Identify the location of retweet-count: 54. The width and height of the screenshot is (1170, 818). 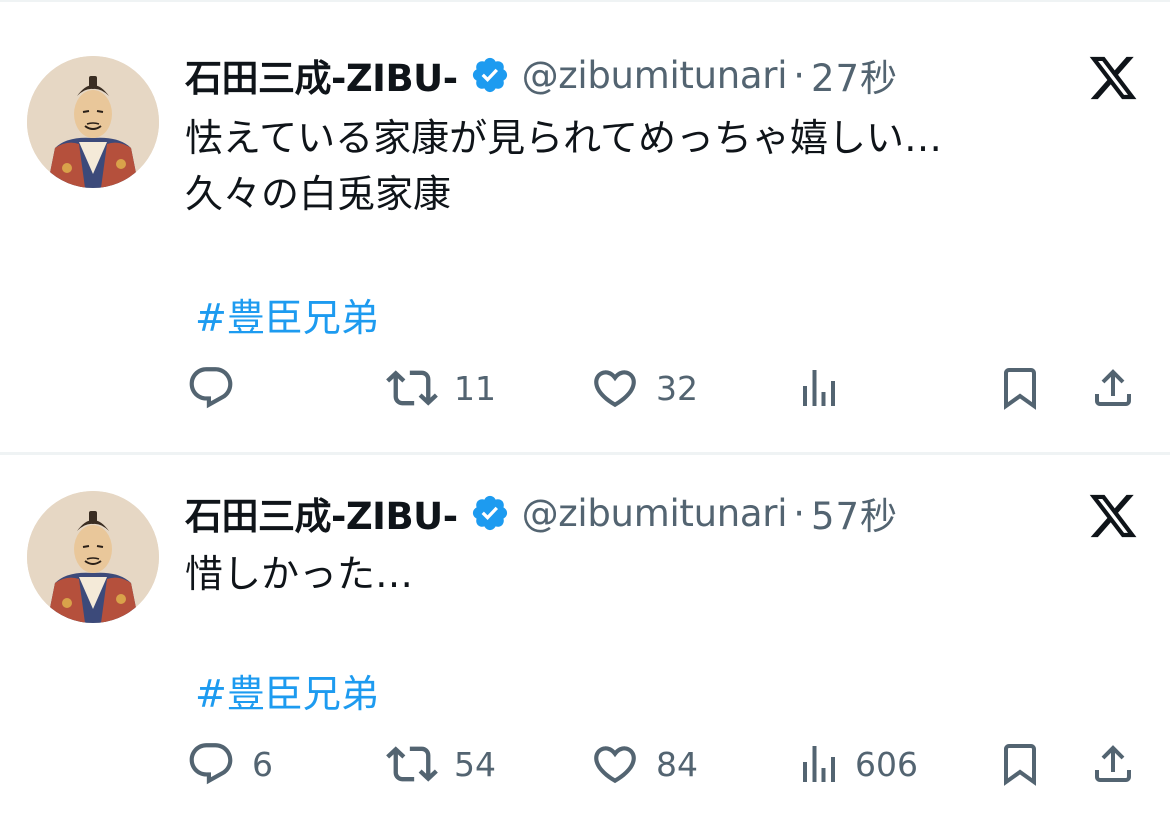
(475, 764).